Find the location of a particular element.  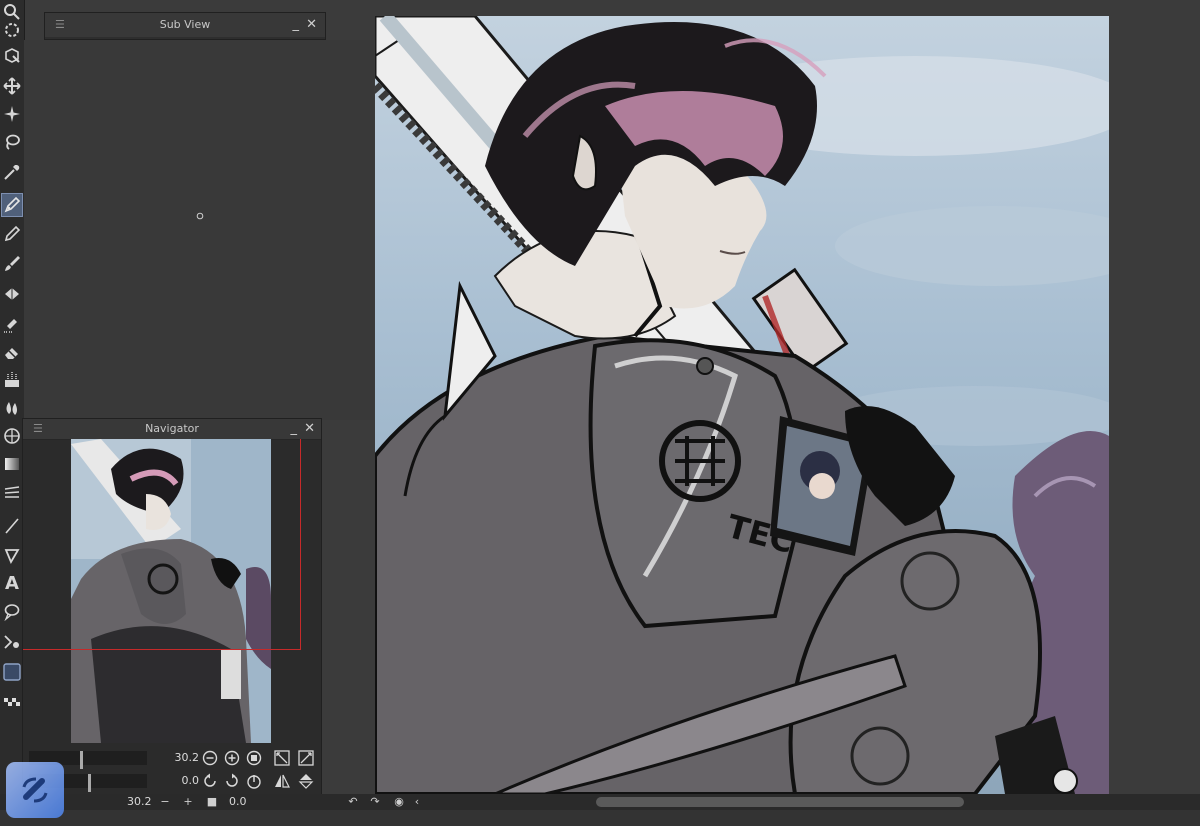

pen-icon is located at coordinates (12, 205).